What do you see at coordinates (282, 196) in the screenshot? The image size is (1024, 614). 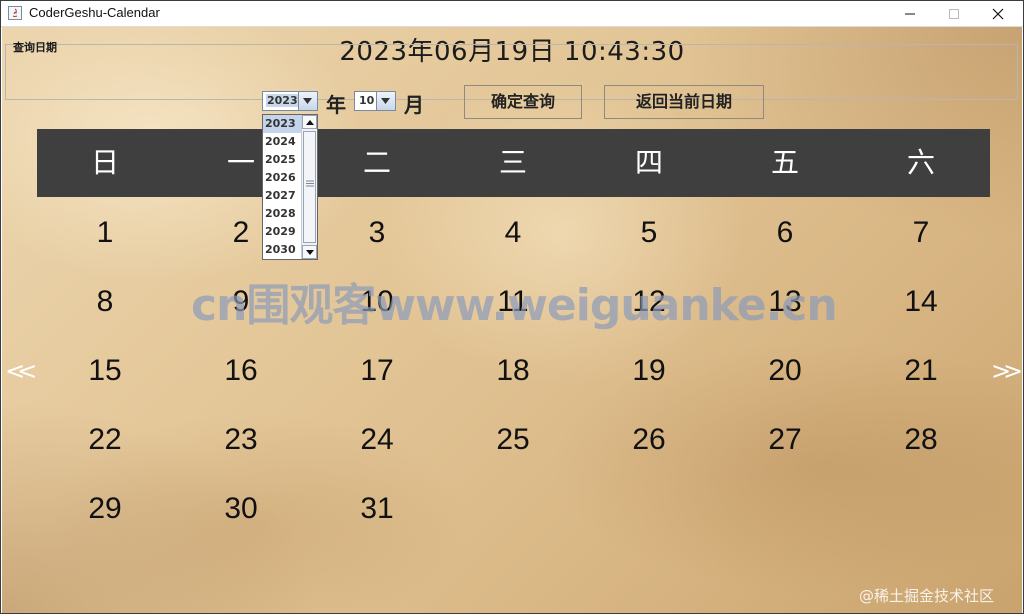 I see `year-option: 2027` at bounding box center [282, 196].